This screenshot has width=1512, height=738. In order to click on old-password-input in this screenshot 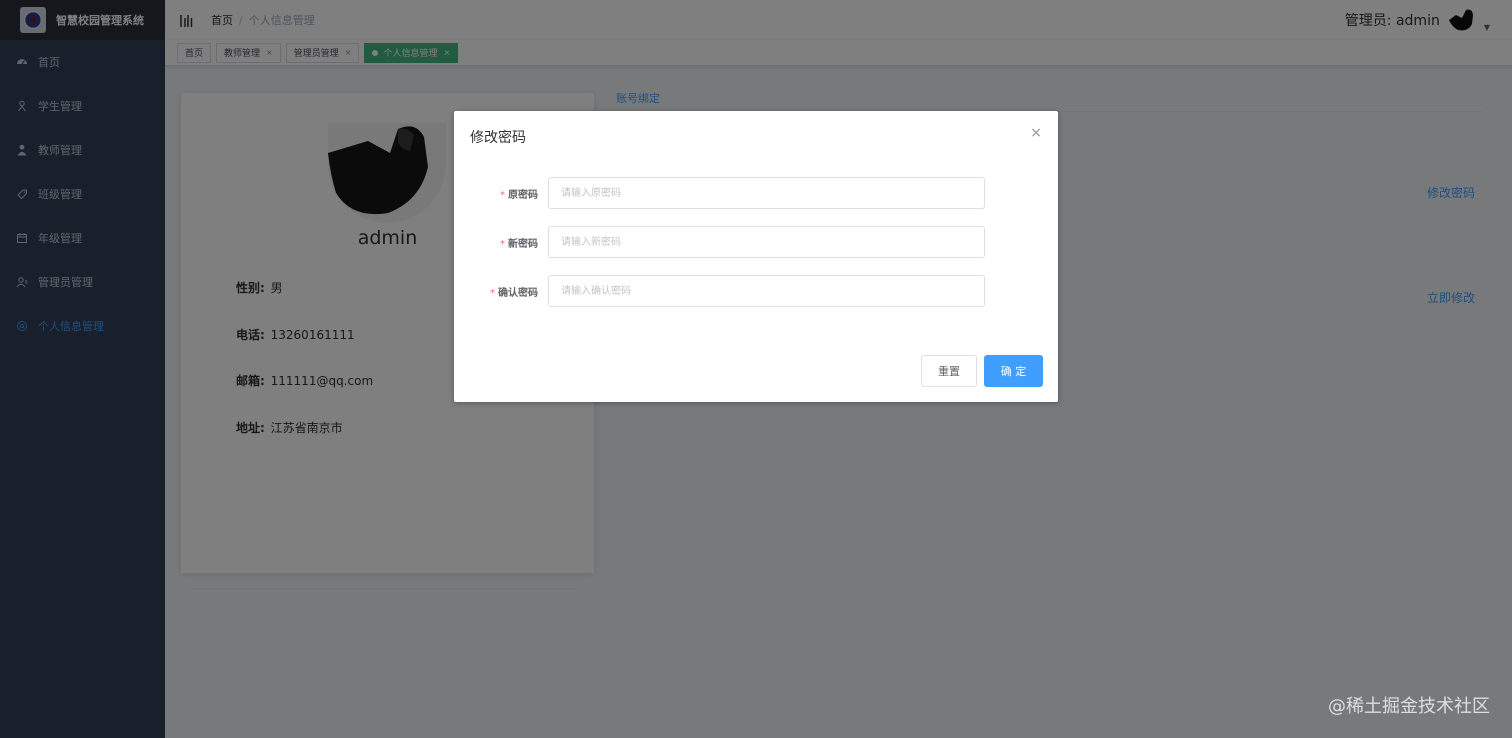, I will do `click(766, 193)`.